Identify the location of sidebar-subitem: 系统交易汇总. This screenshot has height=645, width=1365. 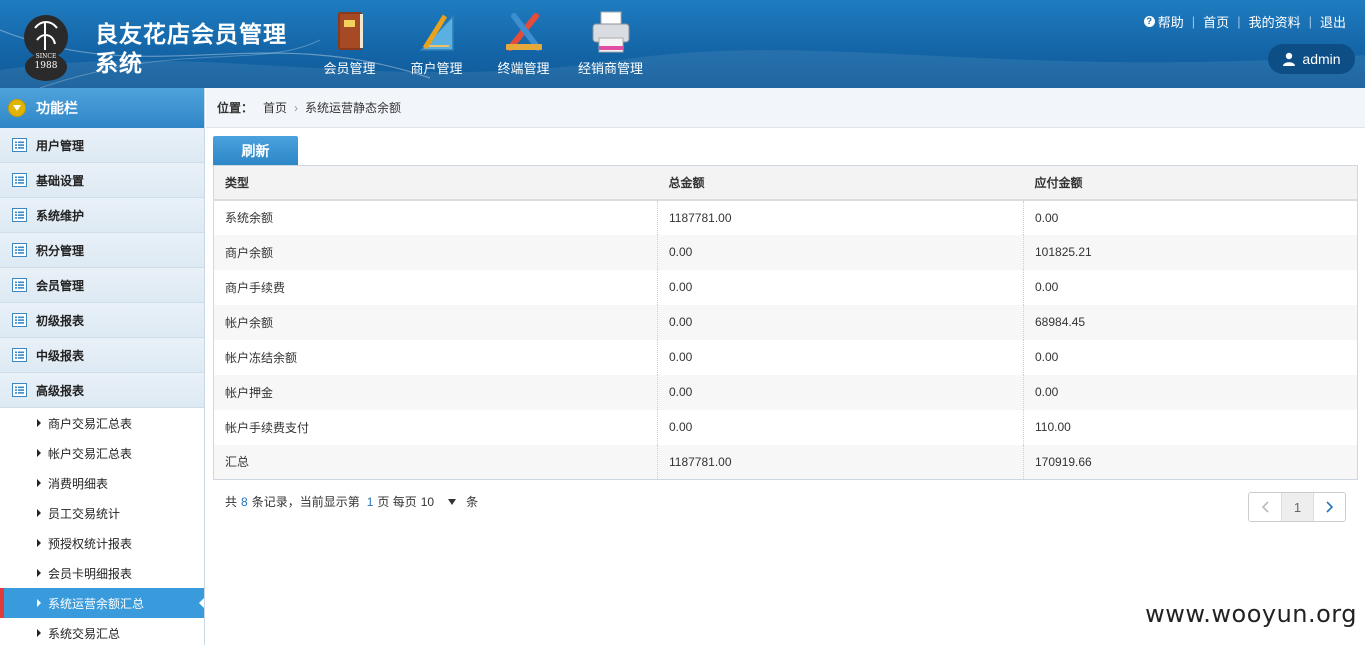
(102, 631).